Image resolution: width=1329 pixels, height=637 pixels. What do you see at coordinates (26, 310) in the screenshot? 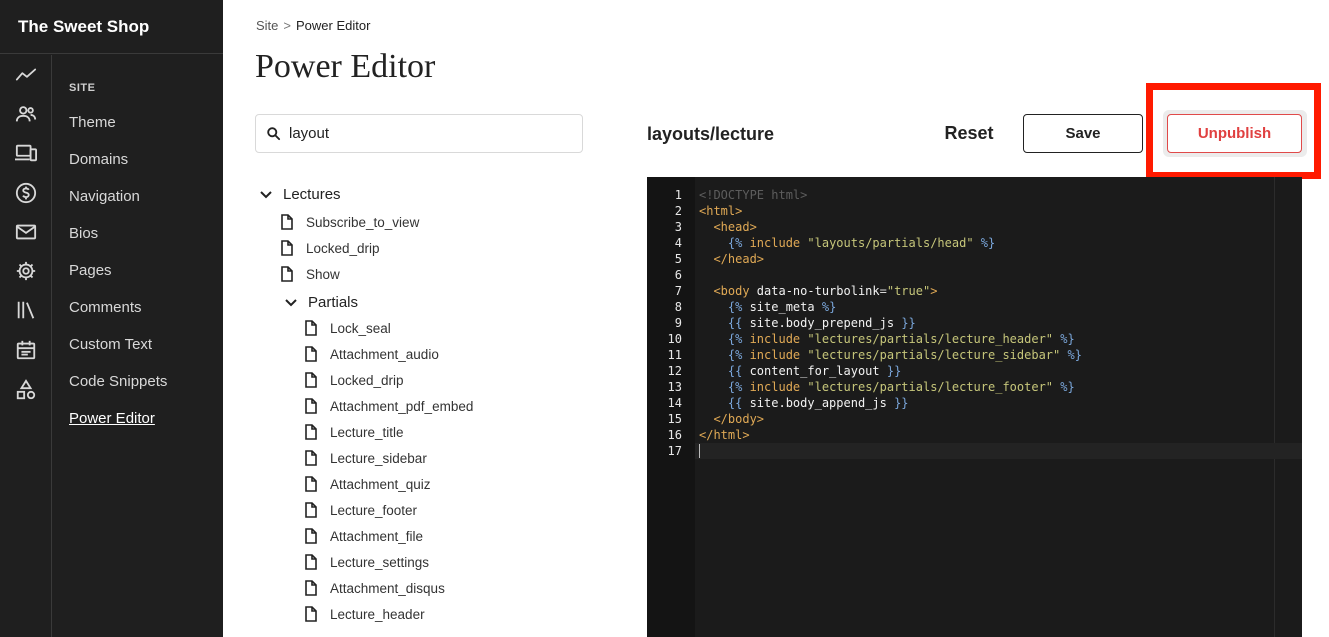
I see `library-icon` at bounding box center [26, 310].